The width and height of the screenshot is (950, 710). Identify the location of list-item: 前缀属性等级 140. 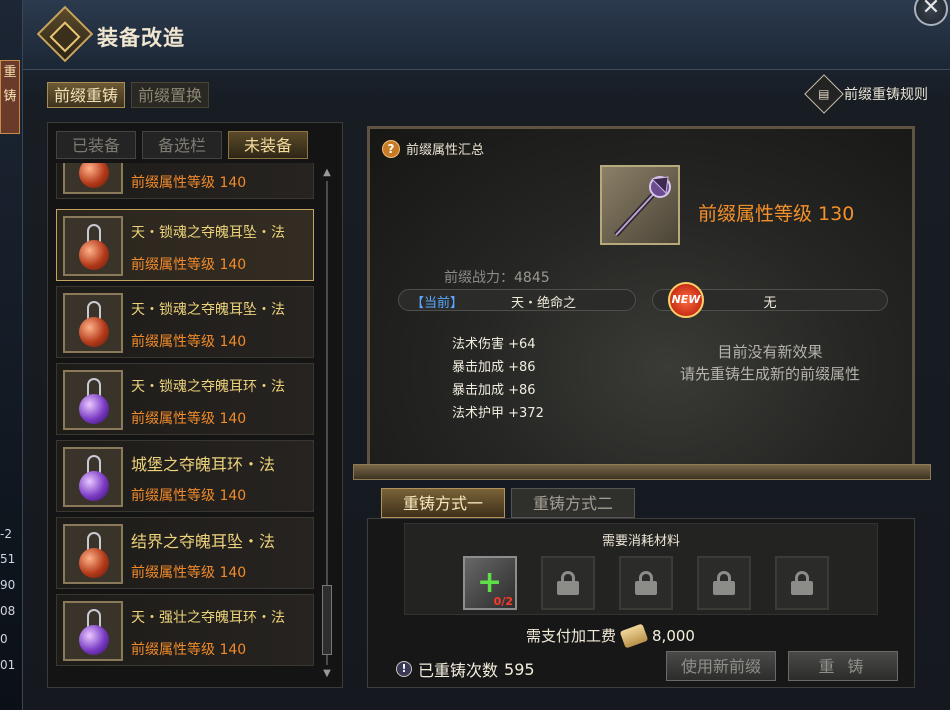
(185, 181).